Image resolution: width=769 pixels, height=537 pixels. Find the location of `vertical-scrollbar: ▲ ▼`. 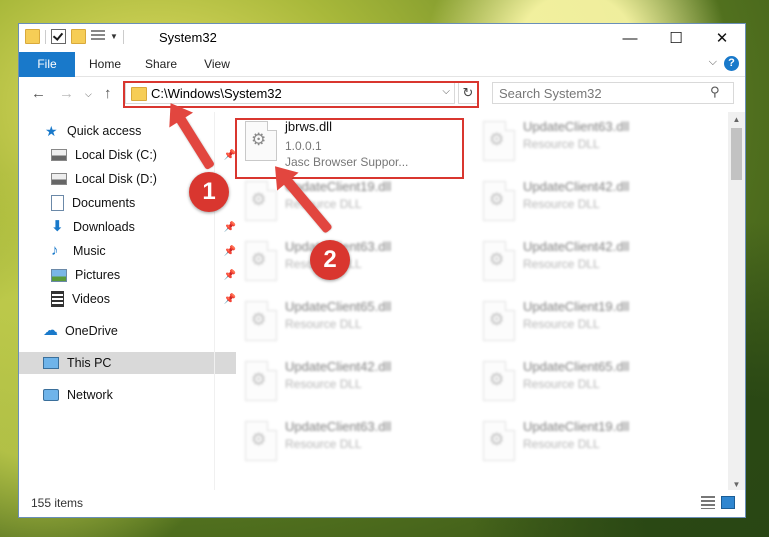

vertical-scrollbar: ▲ ▼ is located at coordinates (736, 302).